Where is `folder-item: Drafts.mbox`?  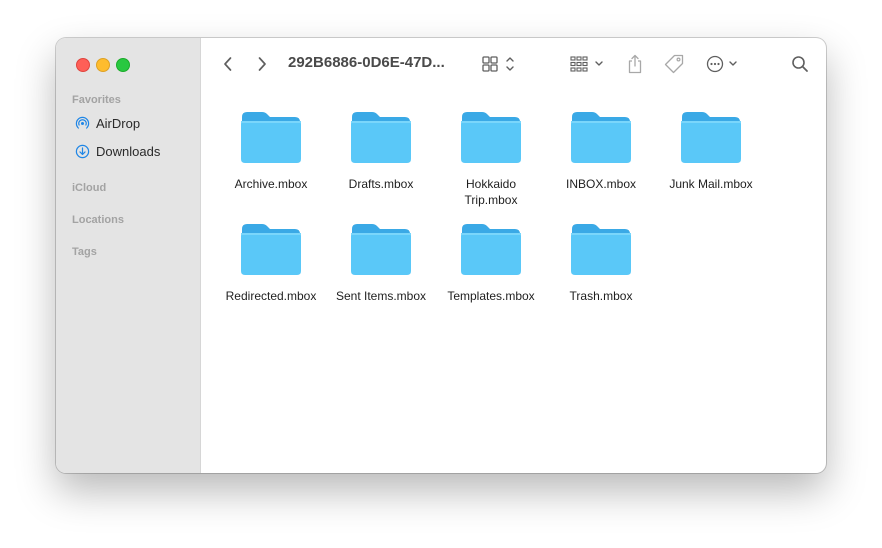
folder-item: Drafts.mbox is located at coordinates (381, 151).